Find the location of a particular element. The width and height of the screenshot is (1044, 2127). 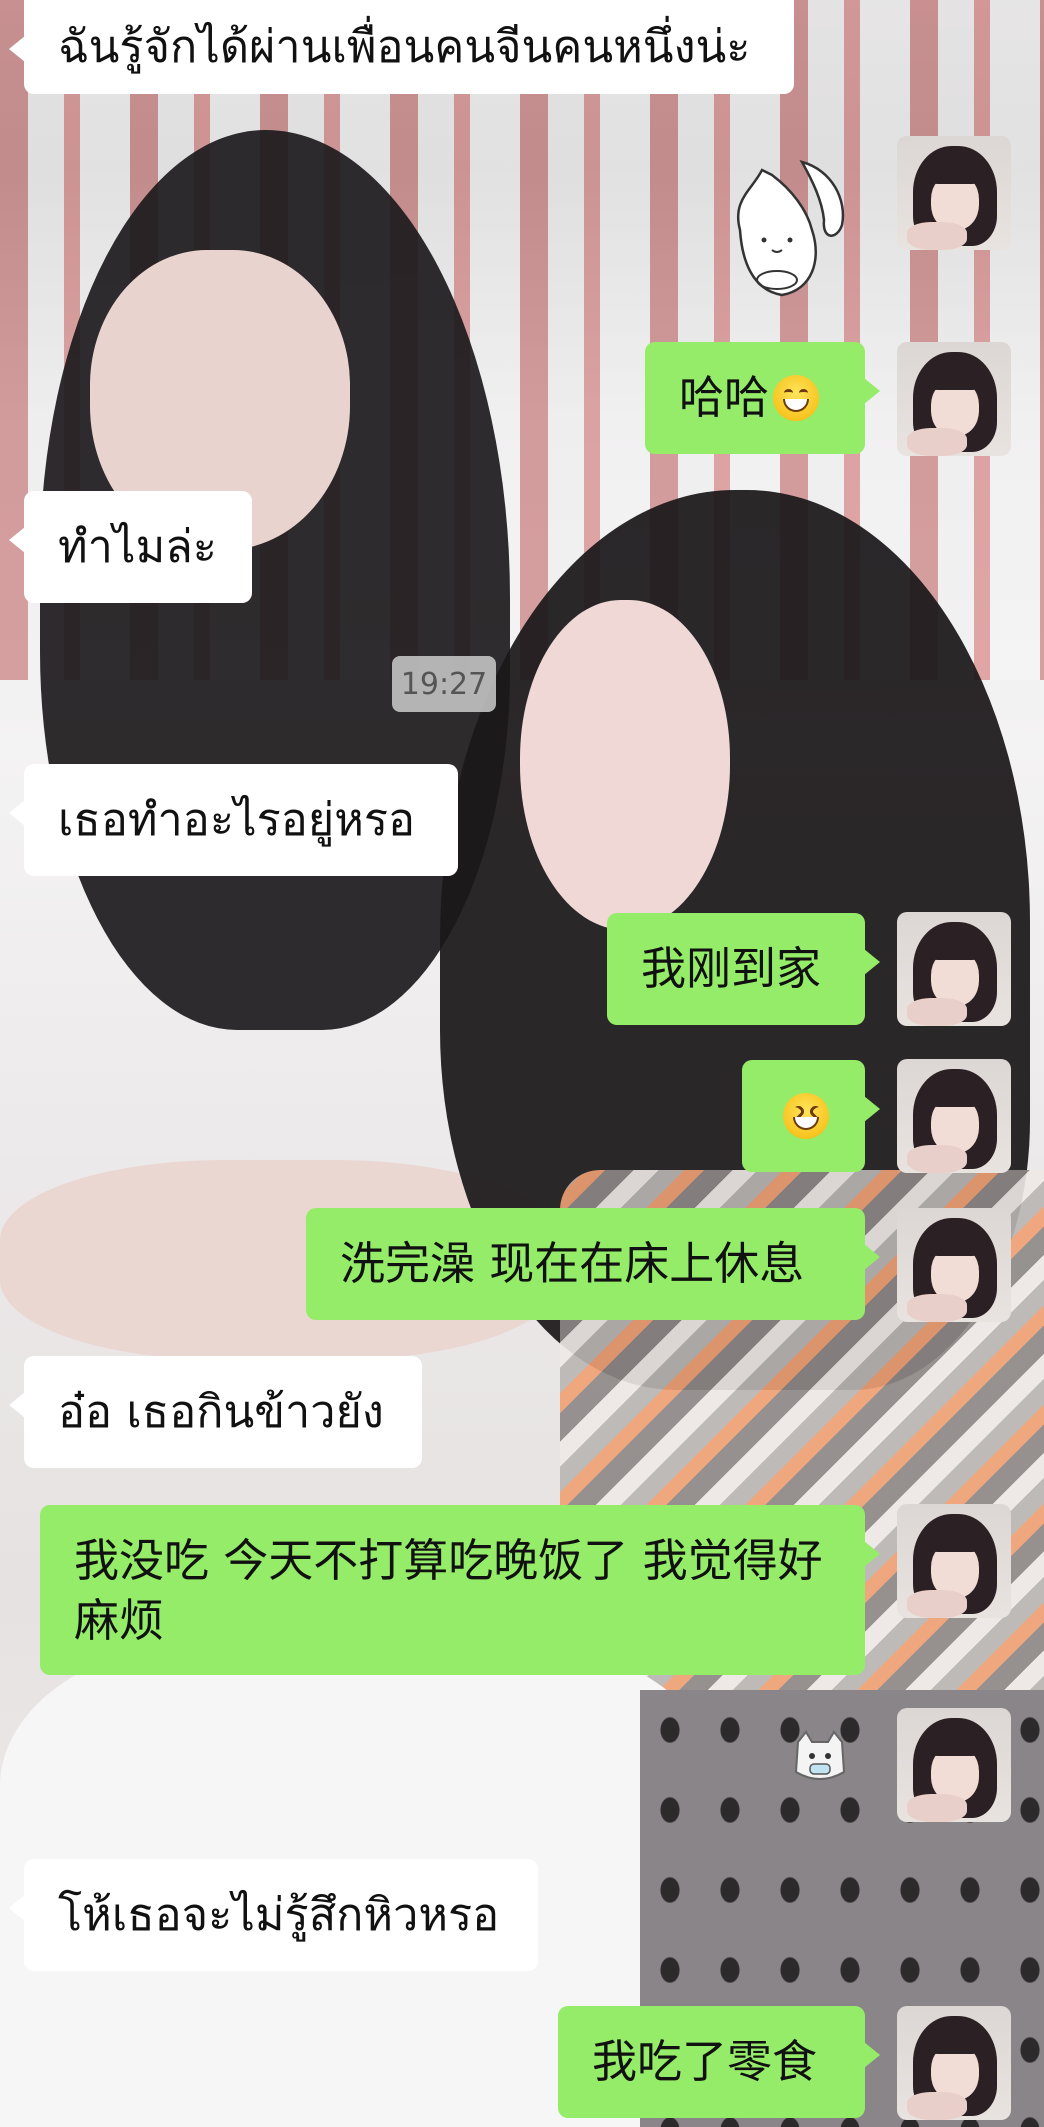

incoming-message: เธอทำอะไรอยู่หรอ is located at coordinates (233, 820).